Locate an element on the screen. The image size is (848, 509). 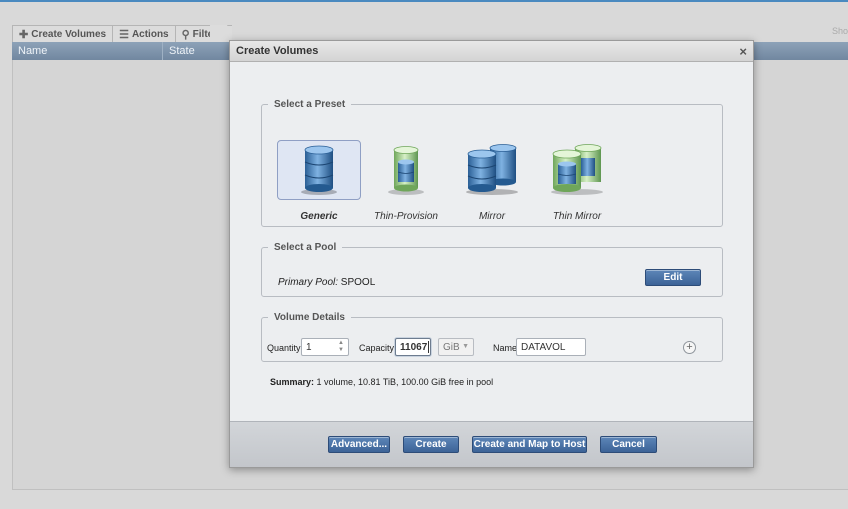
capacity-input: 11067 is located at coordinates (413, 347).